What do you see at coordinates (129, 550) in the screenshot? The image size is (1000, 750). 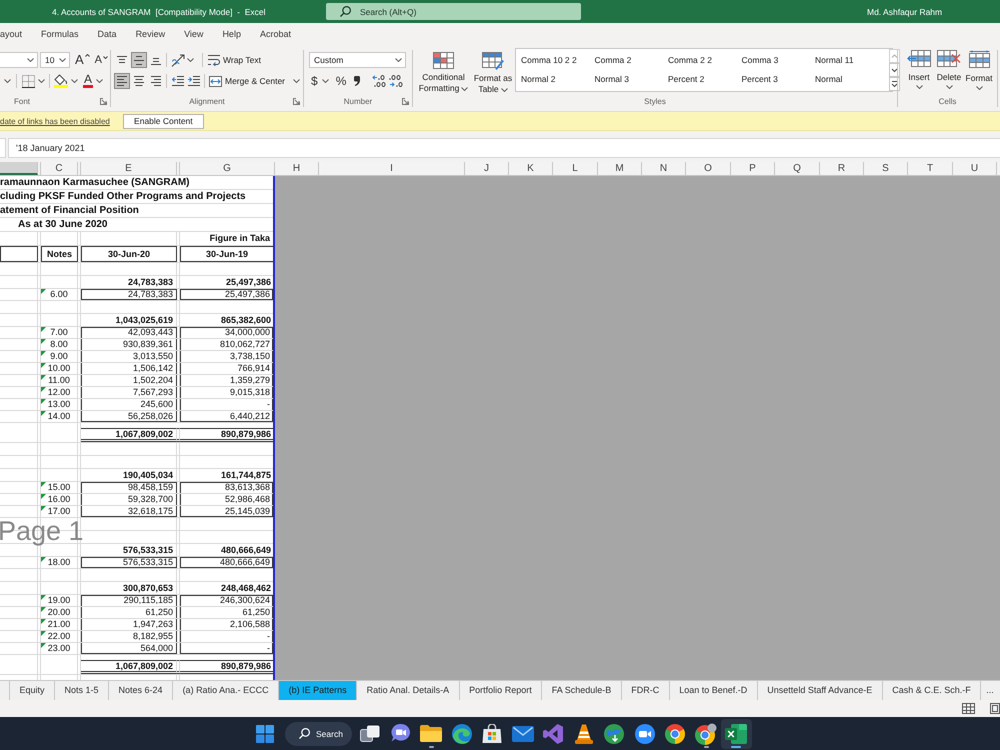 I see `subtotal-cell: 576,533,315` at bounding box center [129, 550].